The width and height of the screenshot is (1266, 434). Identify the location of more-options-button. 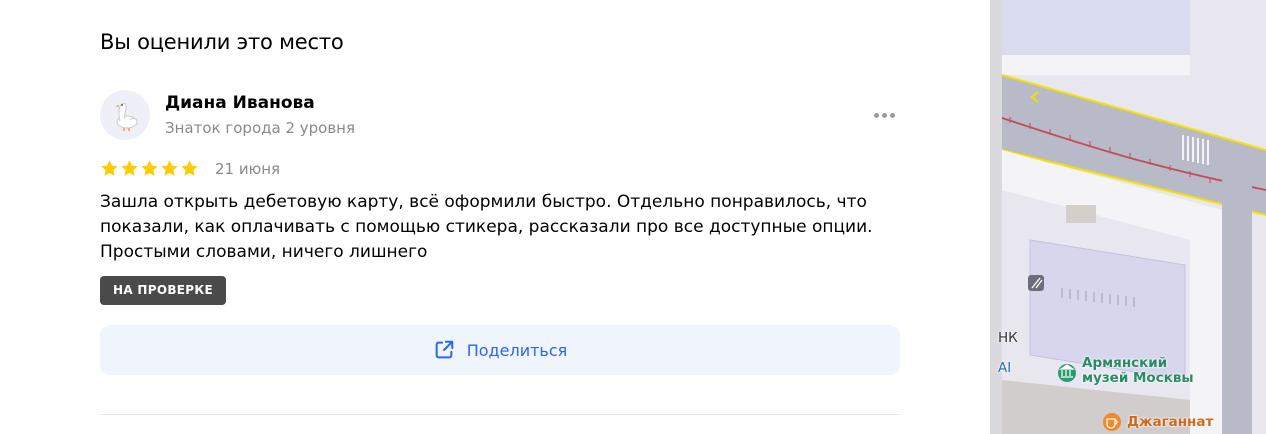
(885, 115).